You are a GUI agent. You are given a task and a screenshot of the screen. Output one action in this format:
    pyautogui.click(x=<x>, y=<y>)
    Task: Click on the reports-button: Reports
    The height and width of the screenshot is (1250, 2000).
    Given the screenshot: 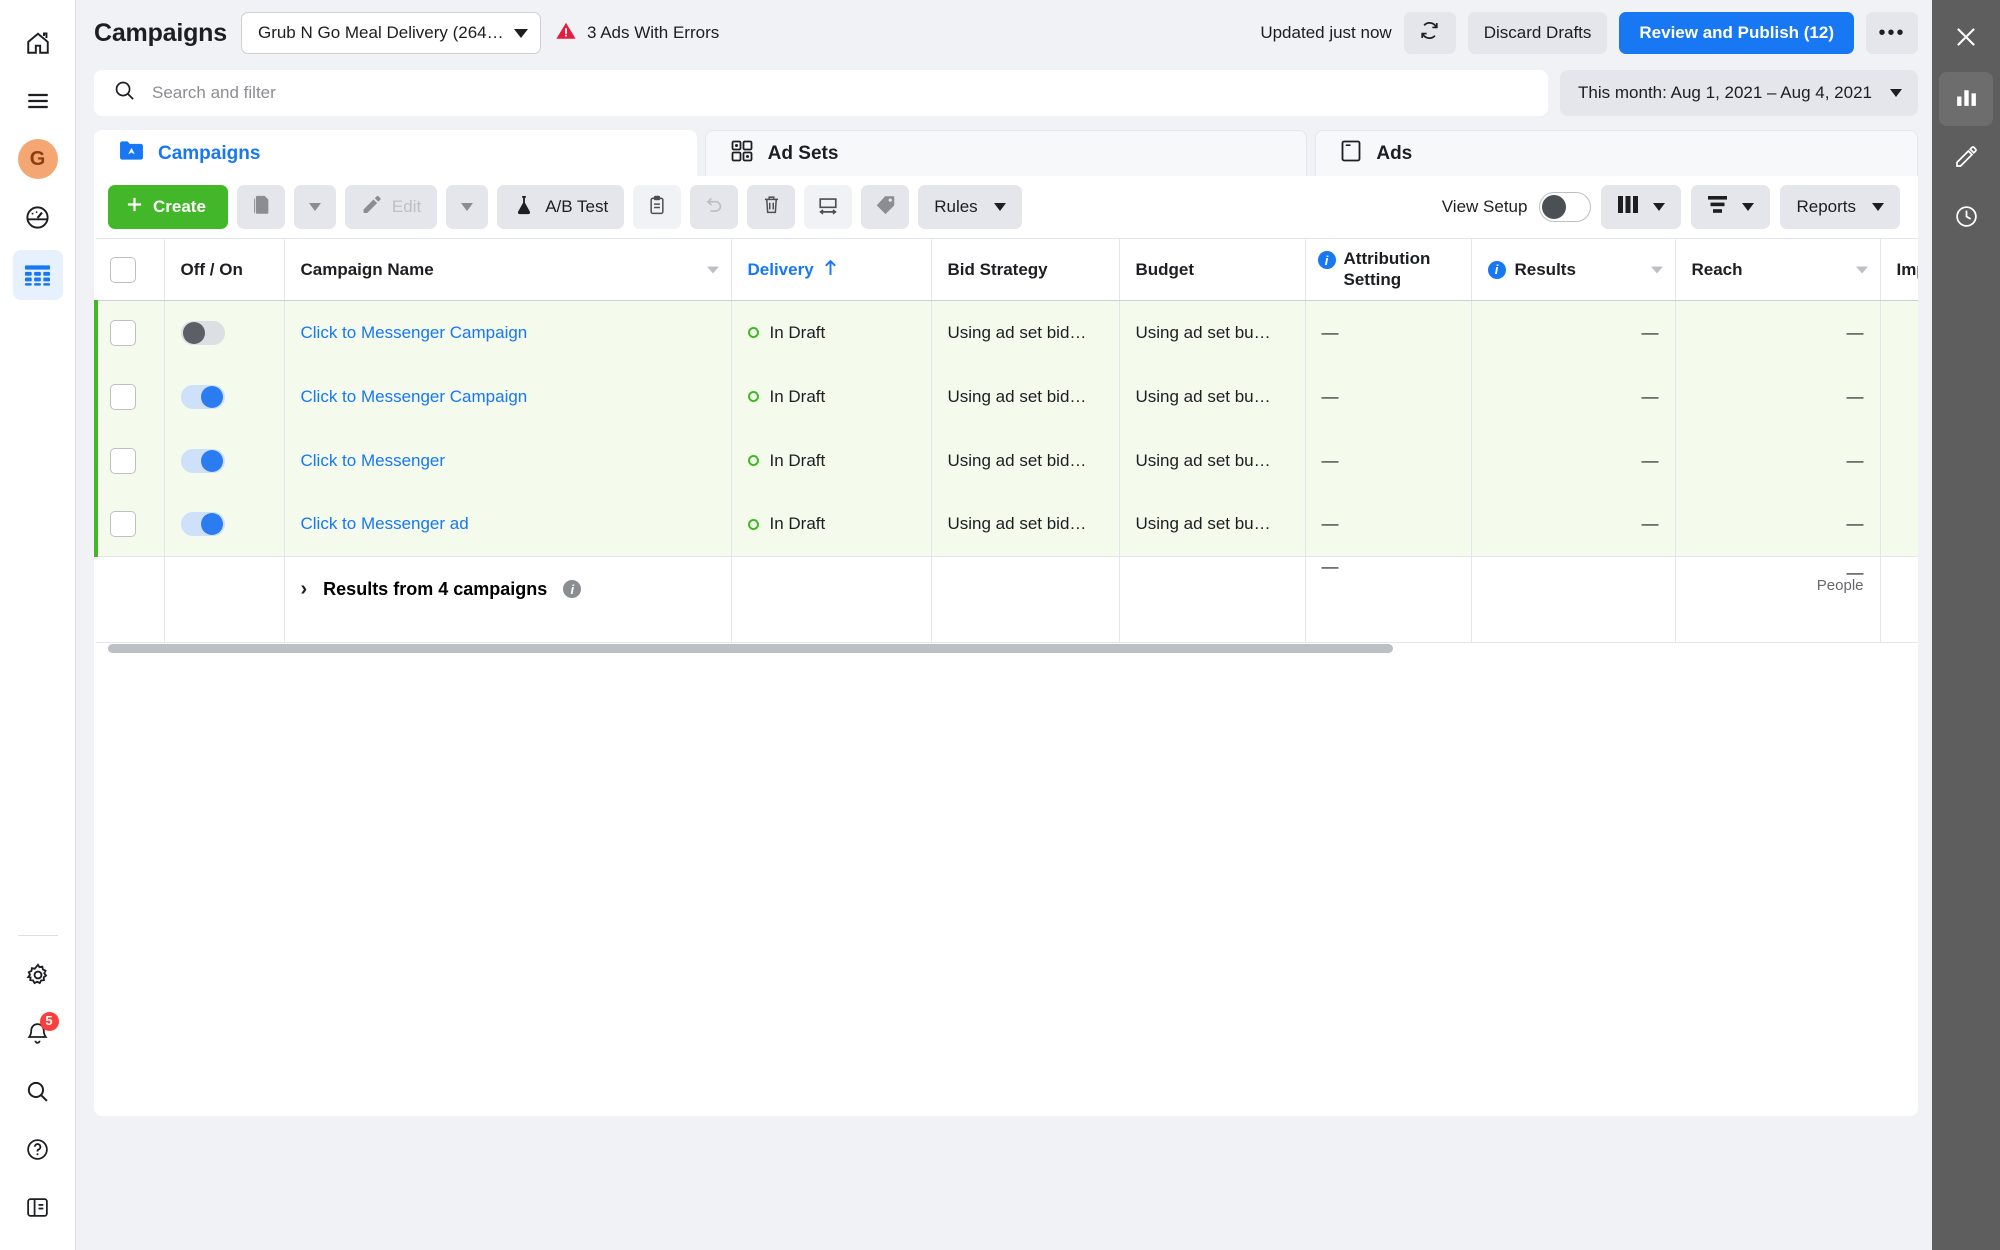 What is the action you would take?
    pyautogui.click(x=1840, y=207)
    